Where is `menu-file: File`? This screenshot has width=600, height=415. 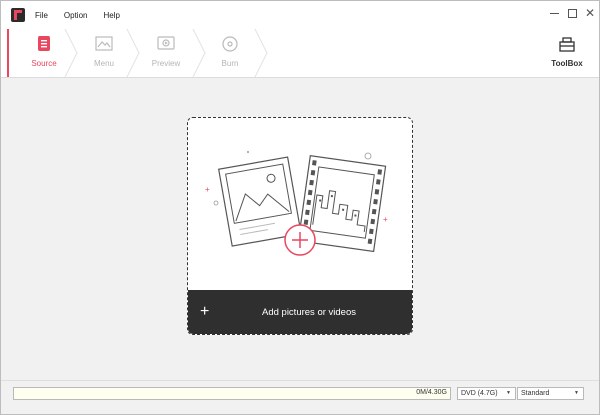
menu-file: File is located at coordinates (41, 15).